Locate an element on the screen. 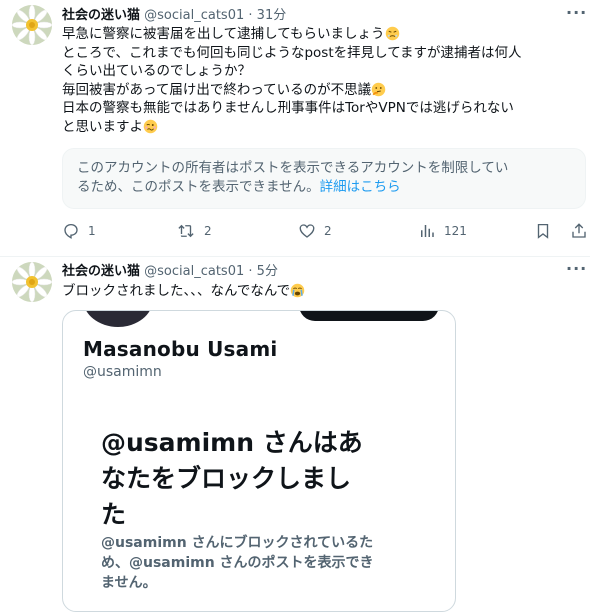  share-icon is located at coordinates (579, 230).